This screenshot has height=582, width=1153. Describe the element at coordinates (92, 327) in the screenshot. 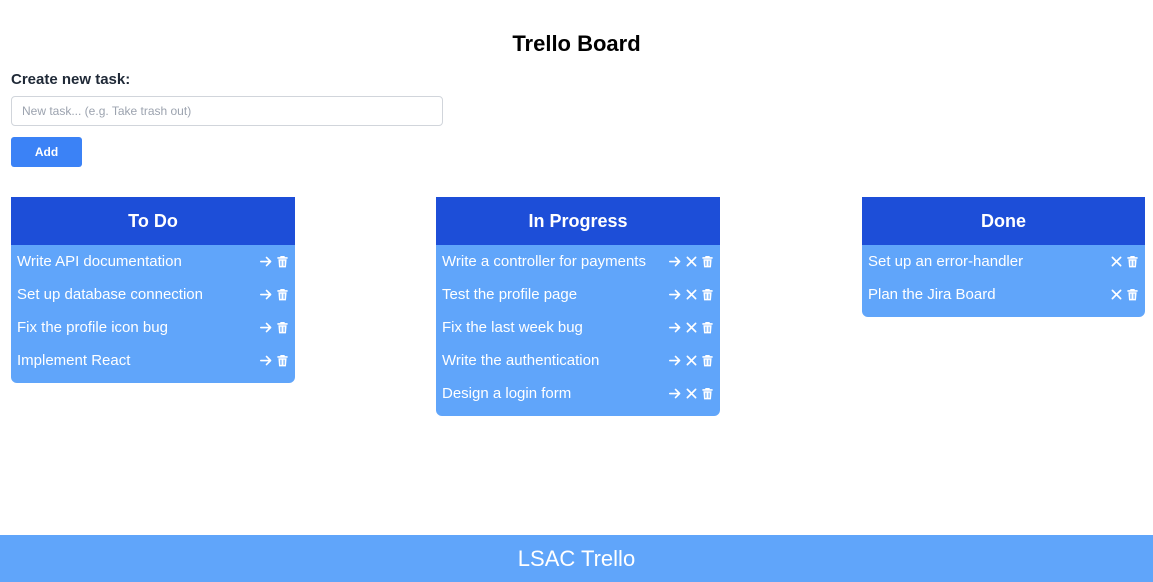

I see `task-label: Fix the profile icon bug` at that location.